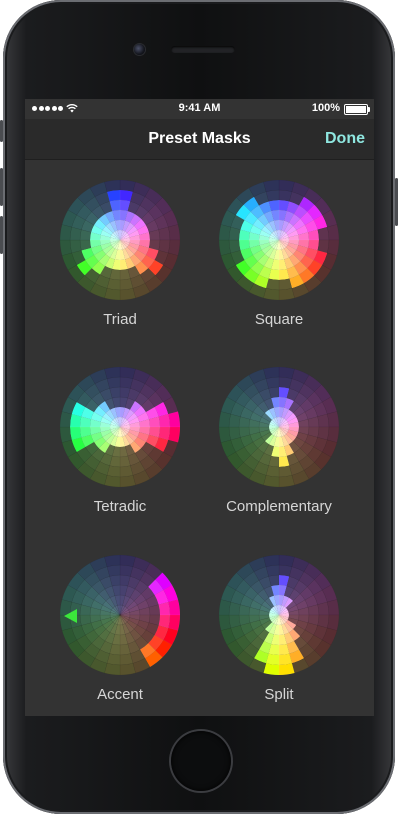 This screenshot has height=818, width=400. I want to click on mask-split: Split, so click(279, 635).